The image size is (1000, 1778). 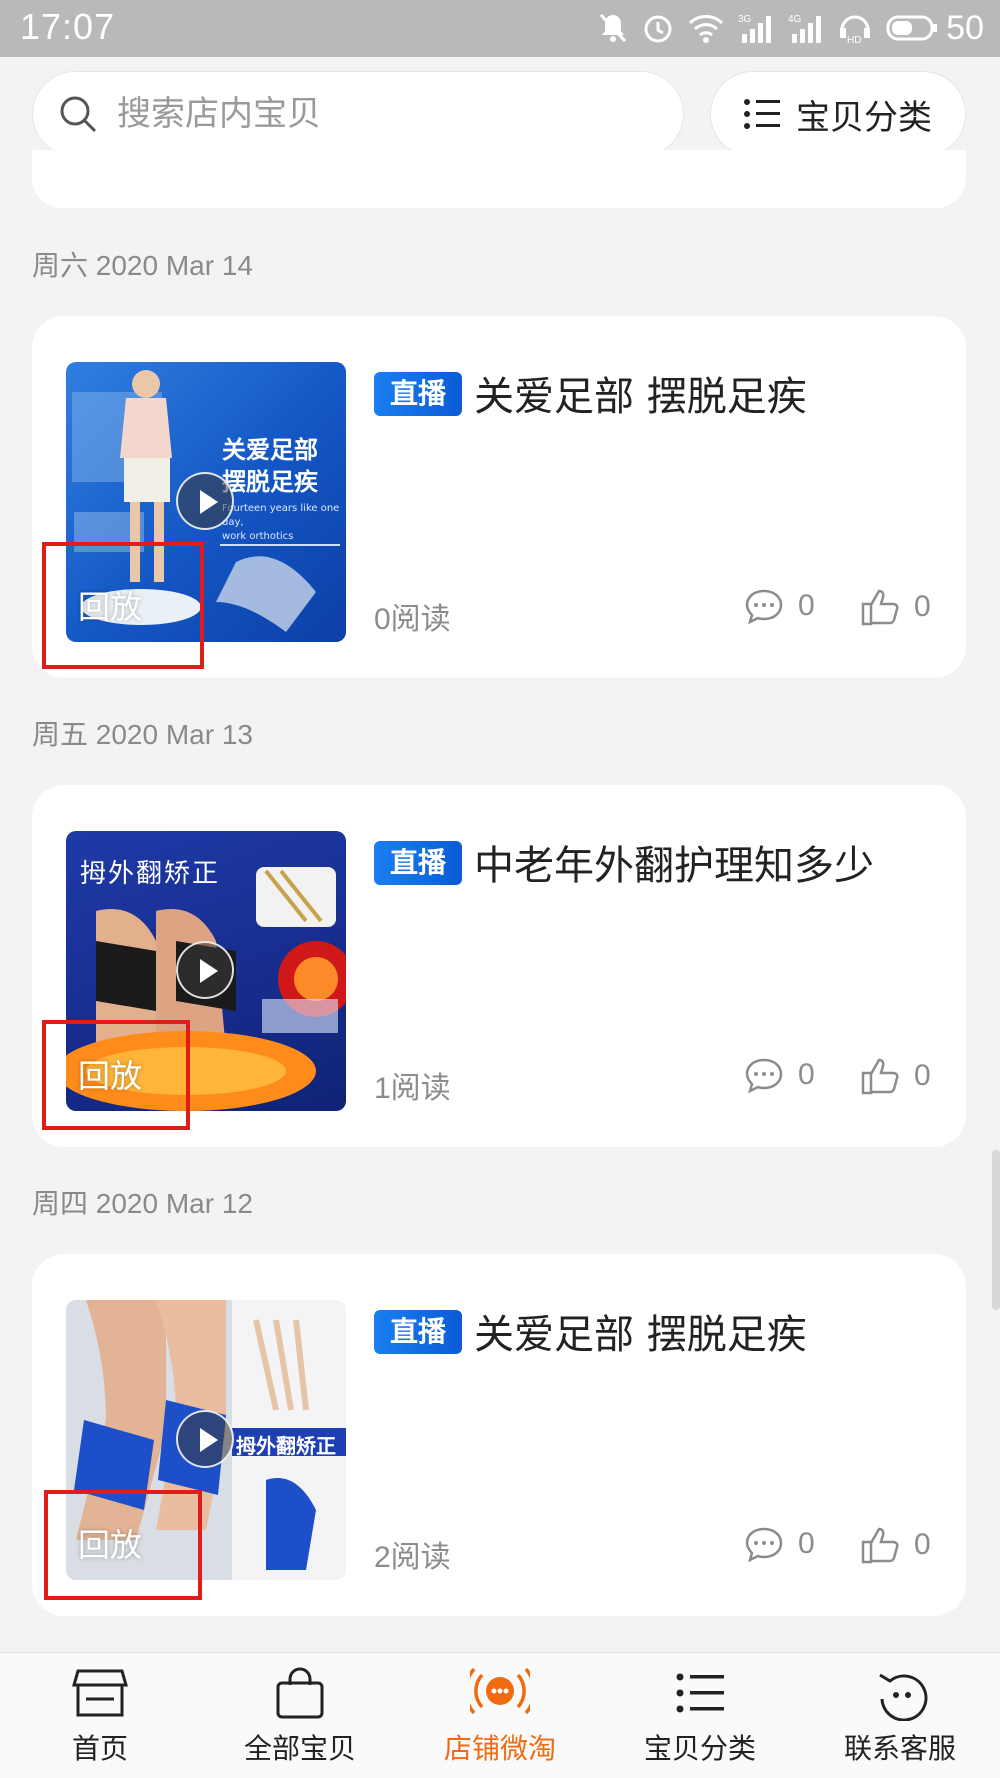 What do you see at coordinates (700, 1715) in the screenshot?
I see `tab-categories: 宝贝分类` at bounding box center [700, 1715].